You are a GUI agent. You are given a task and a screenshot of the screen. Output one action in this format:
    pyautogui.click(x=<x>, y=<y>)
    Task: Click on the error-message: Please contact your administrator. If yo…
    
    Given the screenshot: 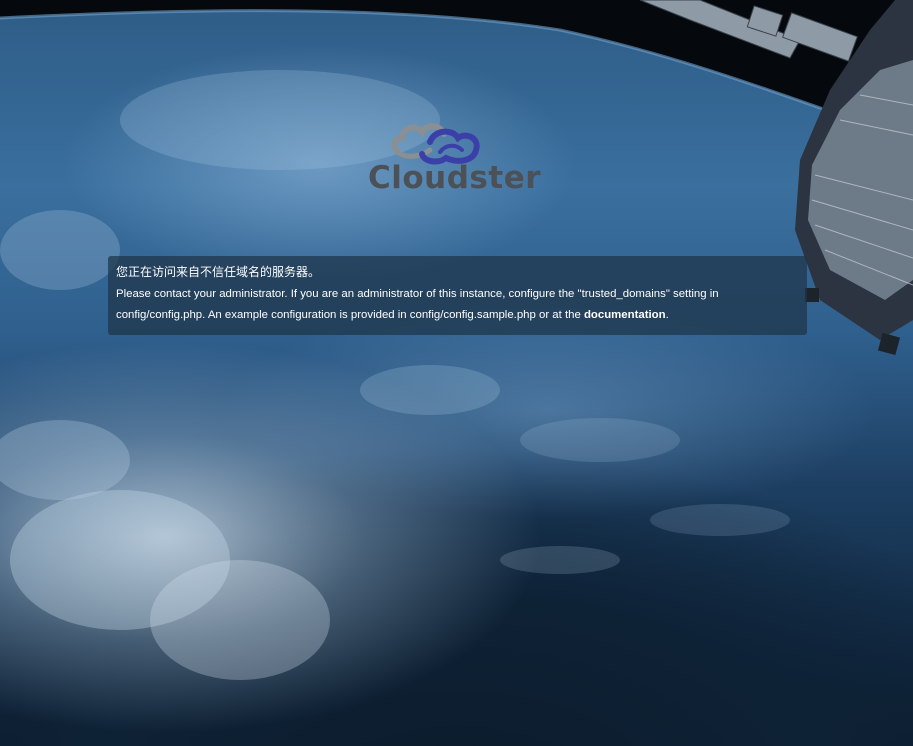 What is the action you would take?
    pyautogui.click(x=457, y=305)
    